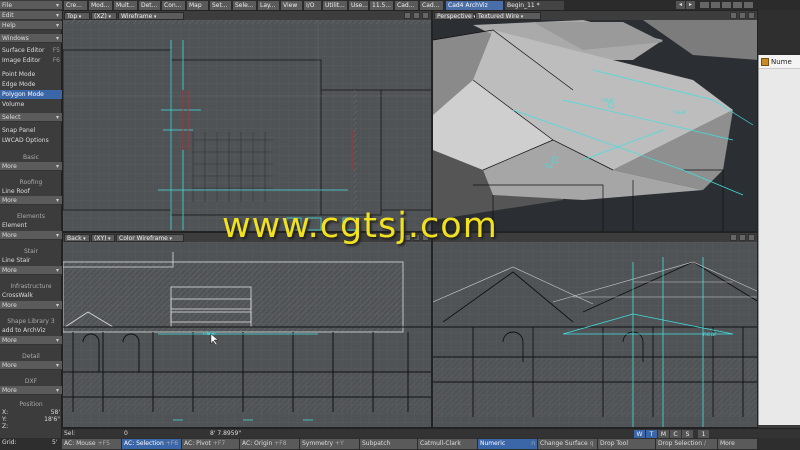 The height and width of the screenshot is (450, 800). What do you see at coordinates (150, 238) in the screenshot?
I see `render-mode-selector: Color Wireframe` at bounding box center [150, 238].